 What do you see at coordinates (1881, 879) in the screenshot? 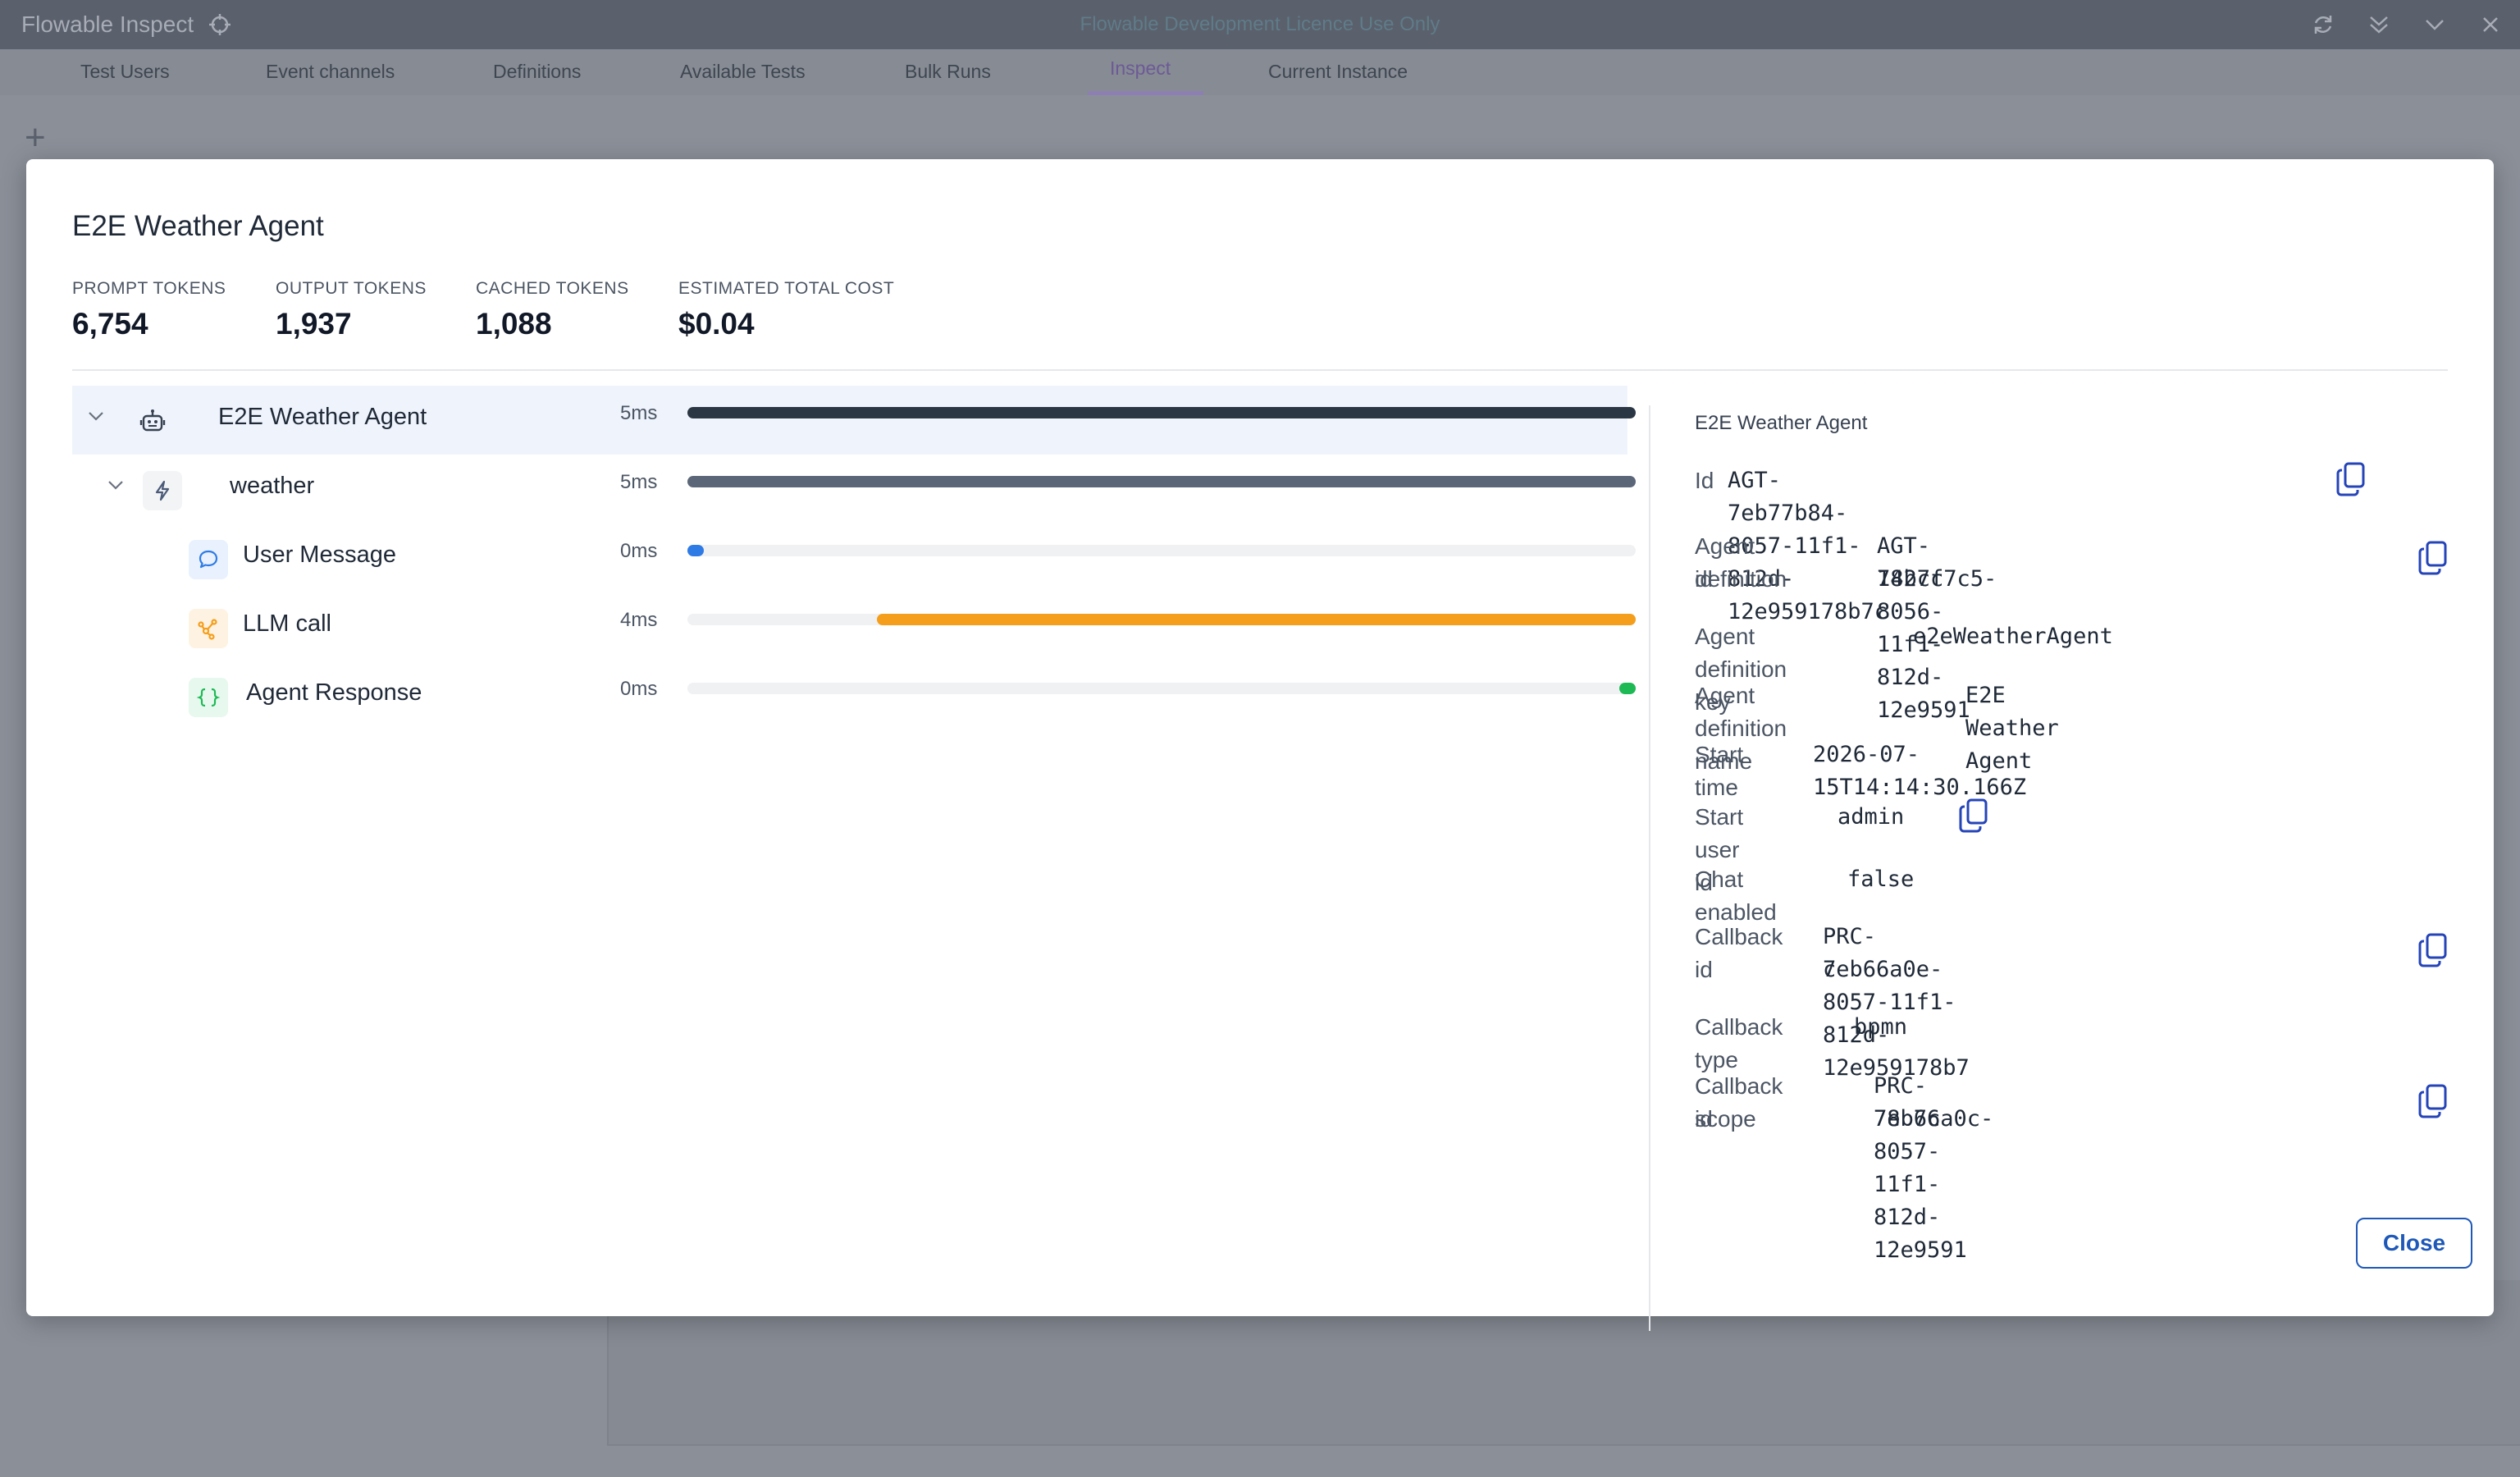
I see `detail-value: false` at bounding box center [1881, 879].